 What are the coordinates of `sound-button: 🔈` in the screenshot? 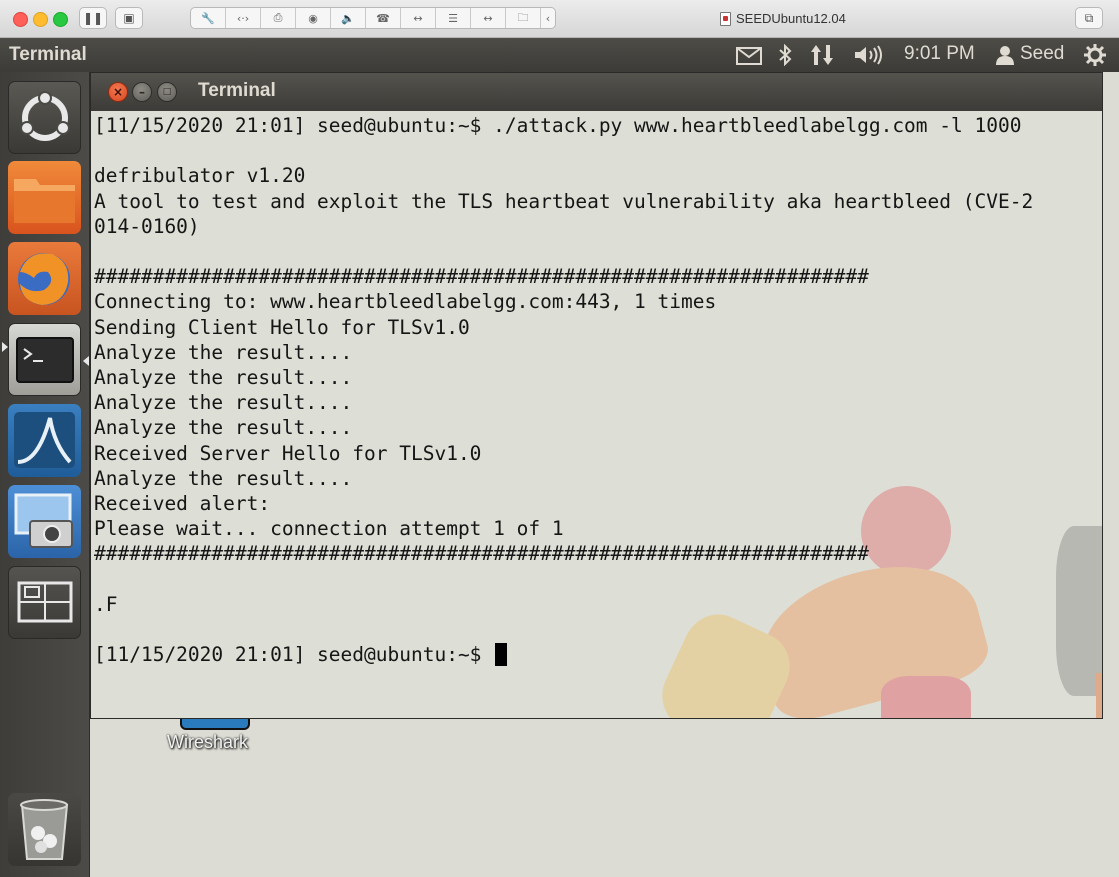 It's located at (348, 18).